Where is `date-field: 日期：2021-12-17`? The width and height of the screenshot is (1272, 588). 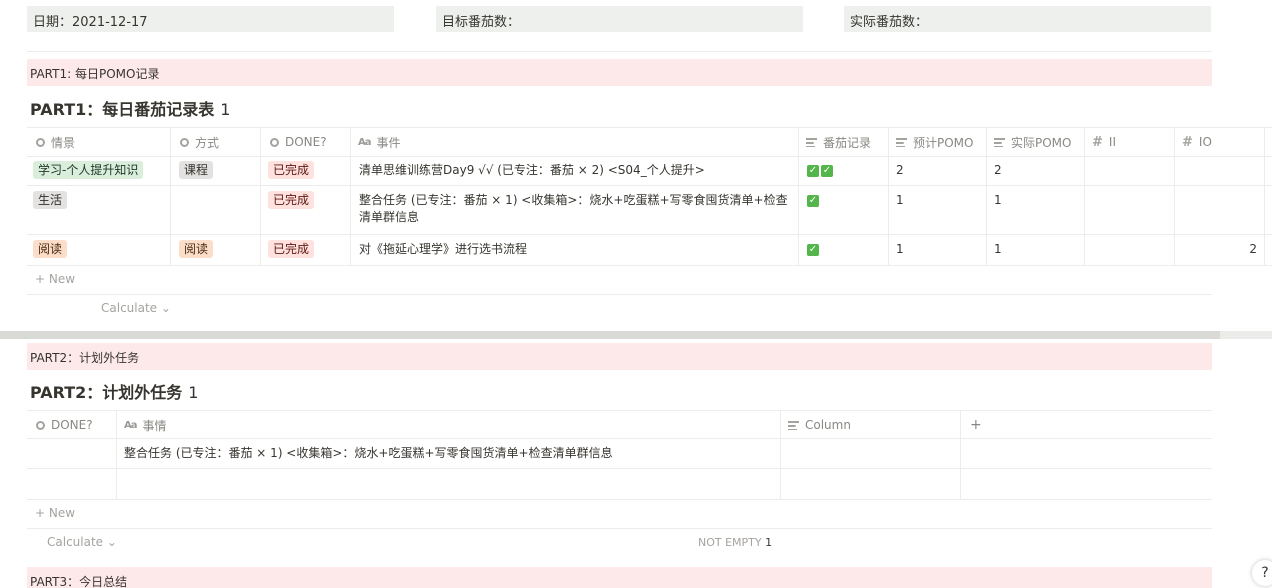 date-field: 日期：2021-12-17 is located at coordinates (210, 19).